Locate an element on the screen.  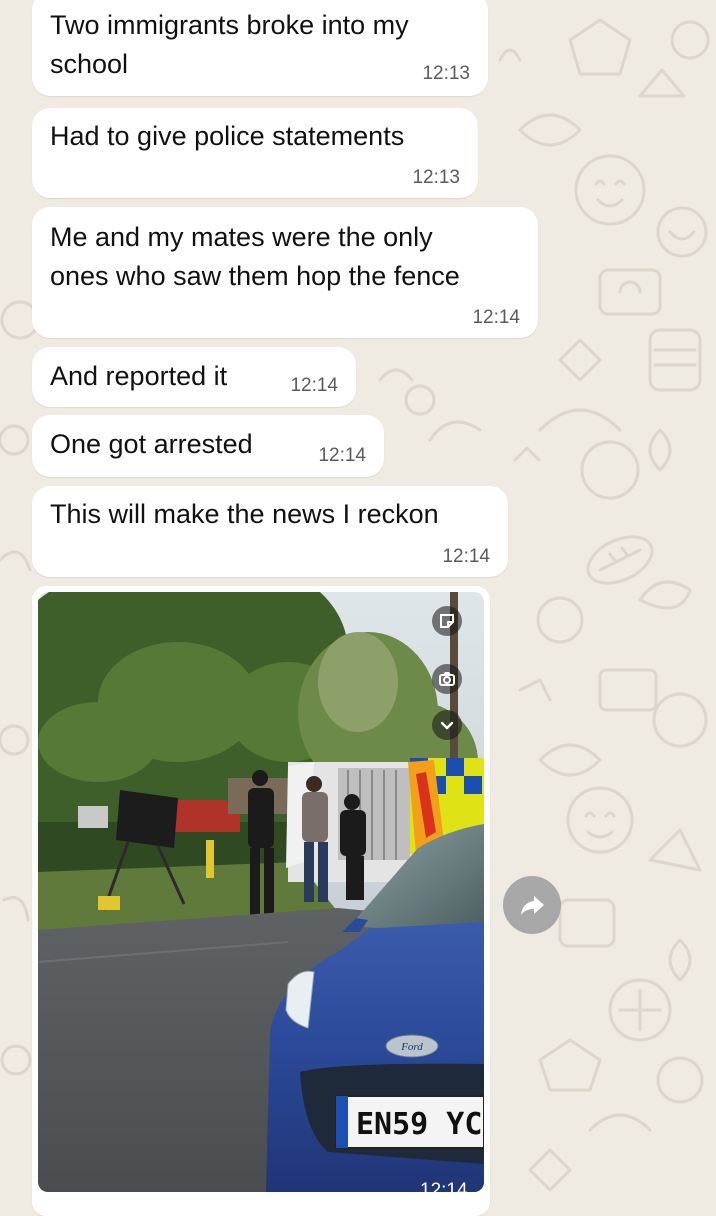
forward-arrow-icon is located at coordinates (532, 905).